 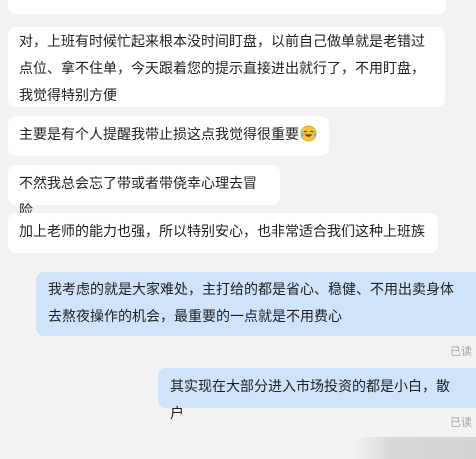 I want to click on message-bubble-4: 加上老师的能力也强，所以特别安心，也非常适合我们这种上班族, so click(x=223, y=233).